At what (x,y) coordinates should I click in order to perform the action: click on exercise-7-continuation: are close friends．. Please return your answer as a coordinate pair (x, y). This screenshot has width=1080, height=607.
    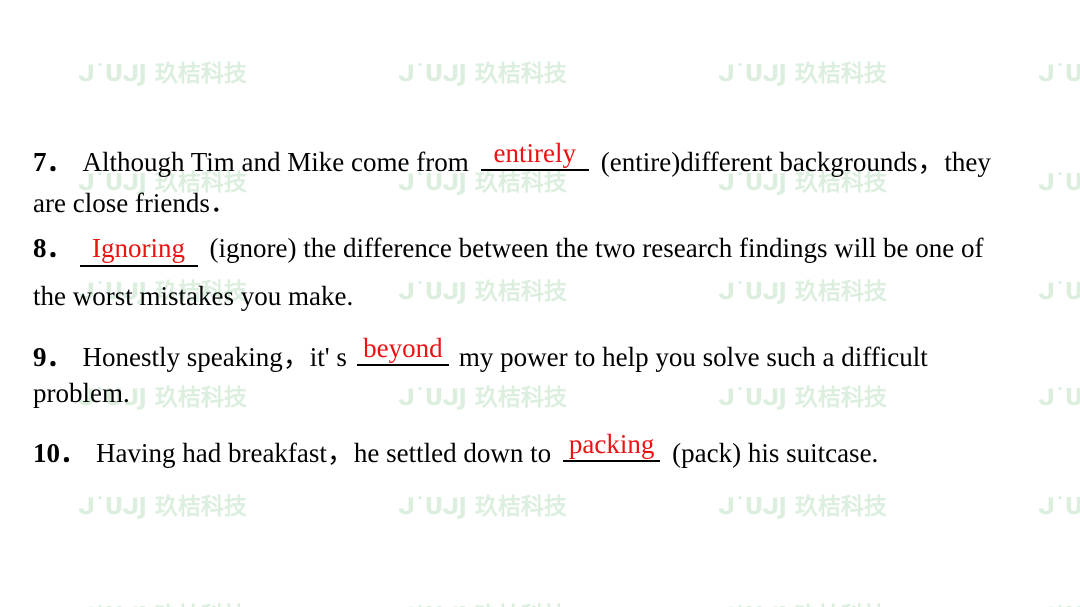
    Looking at the image, I should click on (135, 203).